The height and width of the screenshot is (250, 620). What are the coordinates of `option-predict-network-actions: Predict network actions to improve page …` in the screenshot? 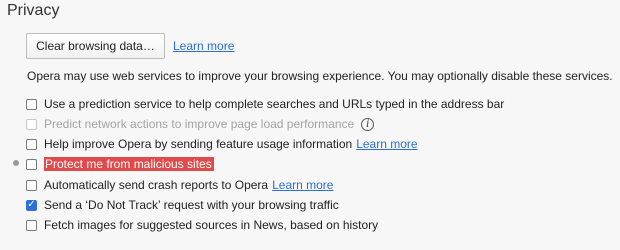 It's located at (200, 124).